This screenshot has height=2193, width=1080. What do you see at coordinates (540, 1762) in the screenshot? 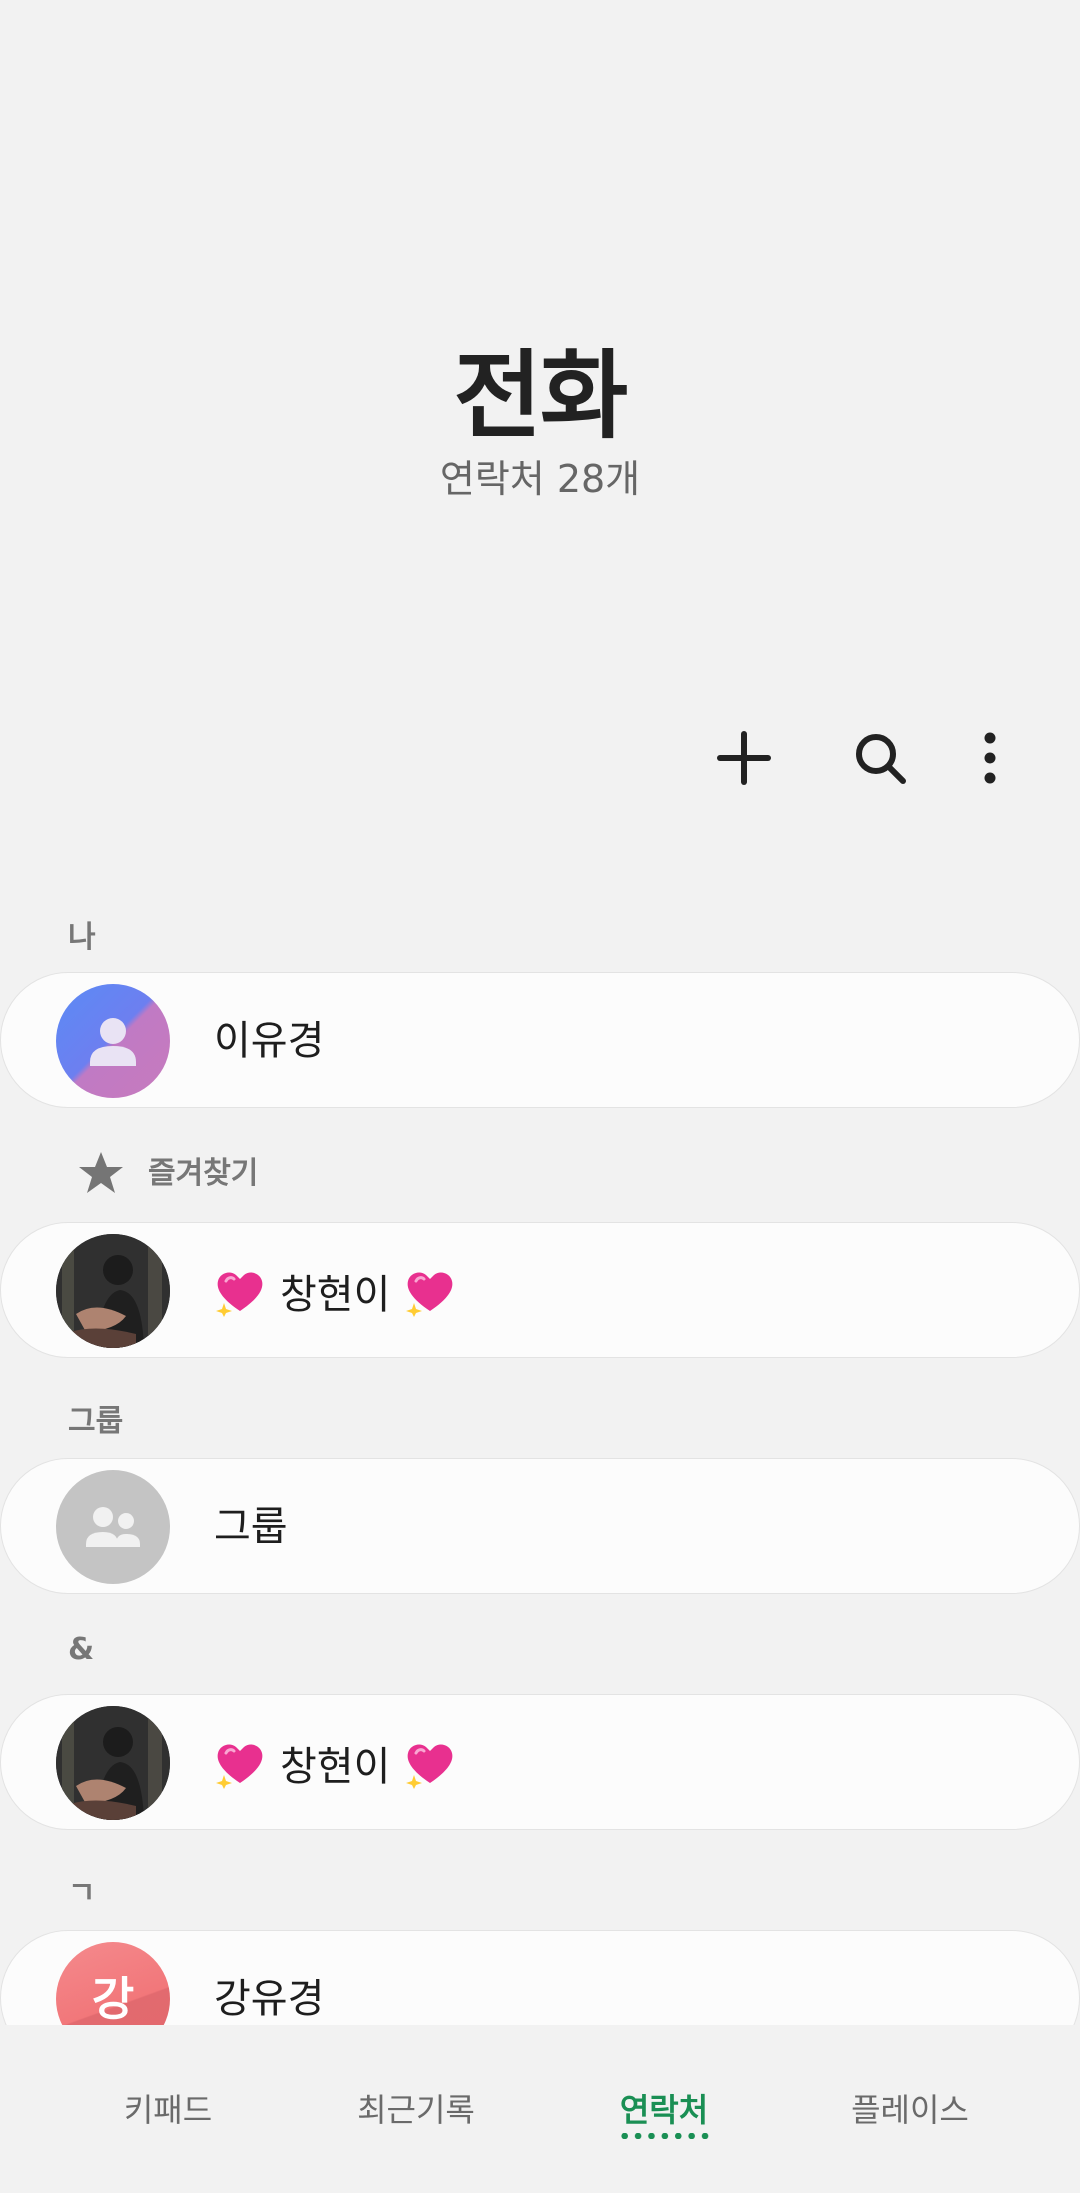
I see `contact-card: 창현이` at bounding box center [540, 1762].